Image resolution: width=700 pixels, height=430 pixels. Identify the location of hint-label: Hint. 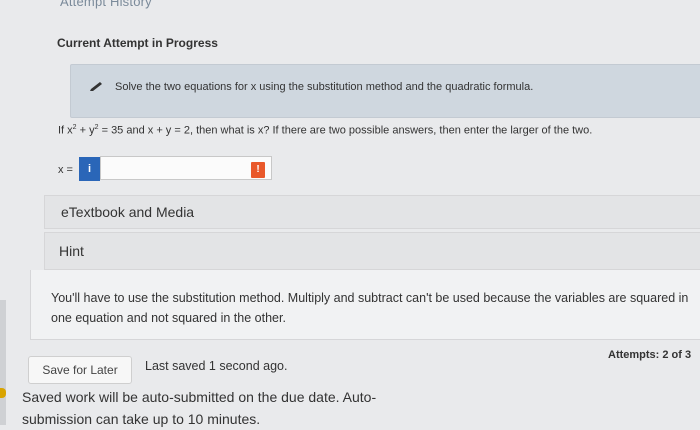
(71, 251).